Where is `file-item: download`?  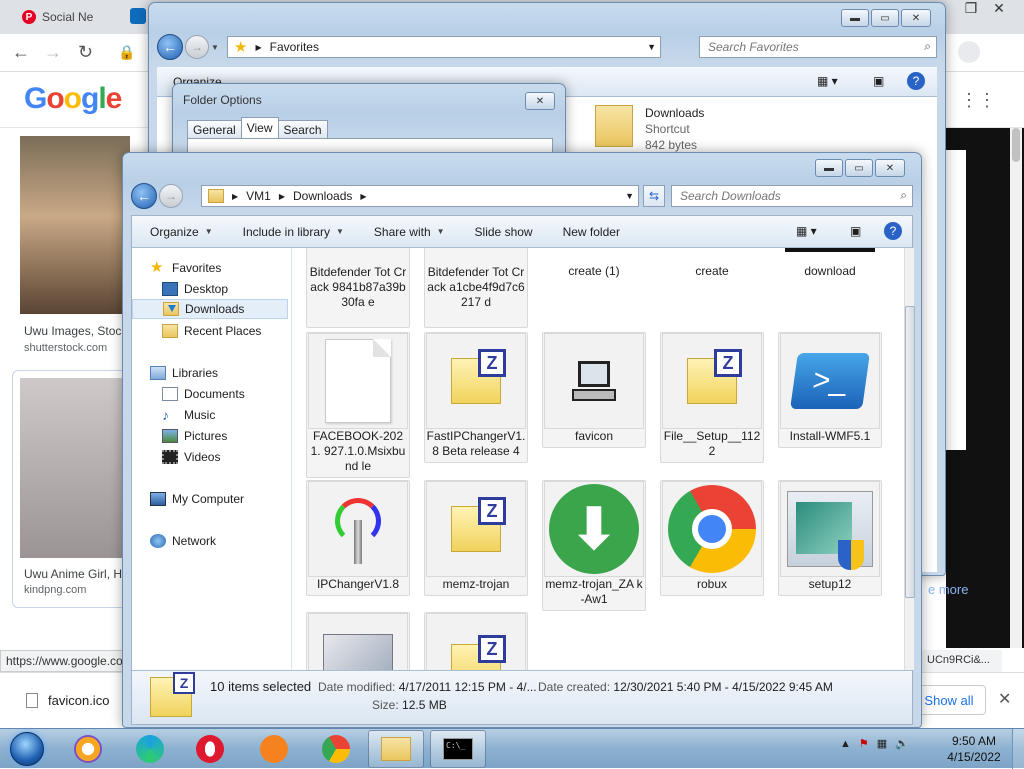 file-item: download is located at coordinates (830, 268).